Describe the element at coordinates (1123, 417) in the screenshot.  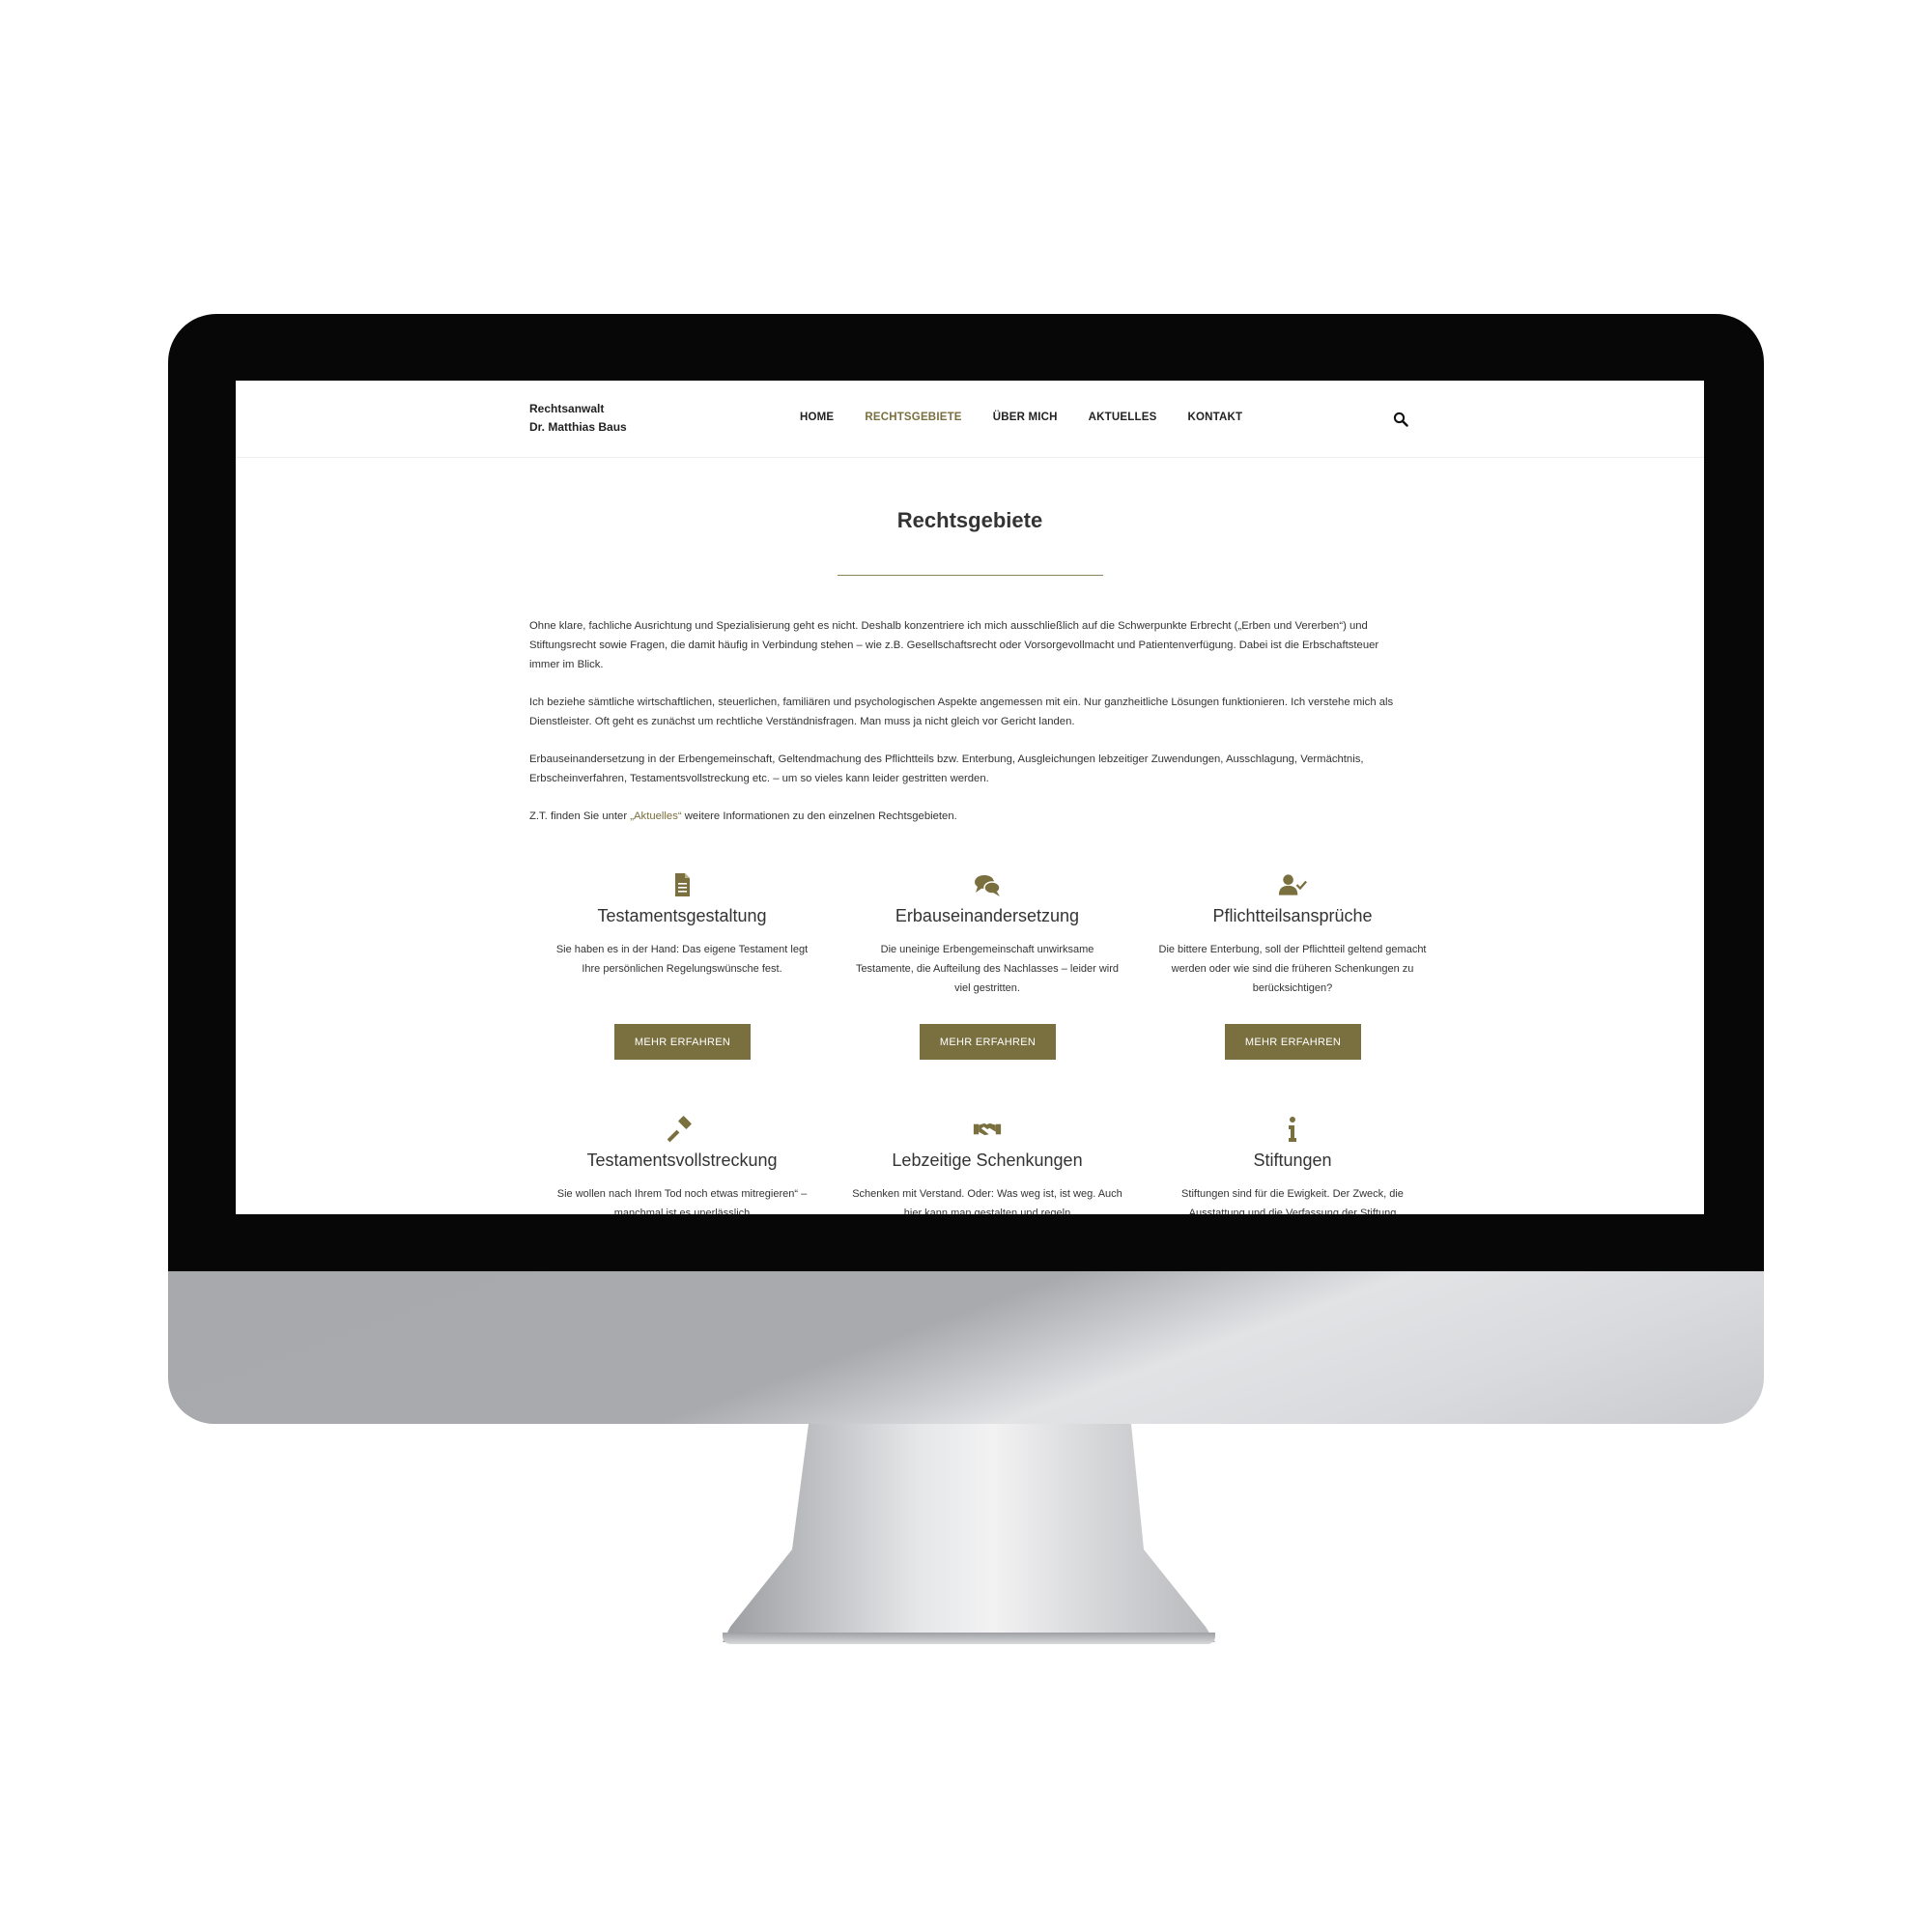
I see `nav-aktuelles: AKTUELLES` at that location.